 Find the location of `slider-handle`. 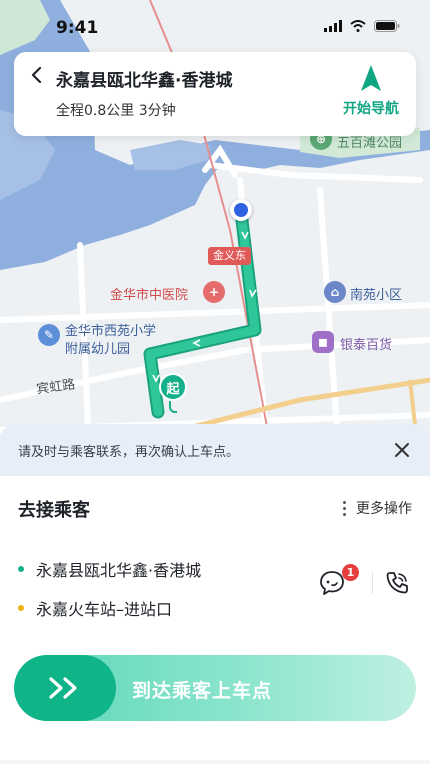

slider-handle is located at coordinates (65, 688).